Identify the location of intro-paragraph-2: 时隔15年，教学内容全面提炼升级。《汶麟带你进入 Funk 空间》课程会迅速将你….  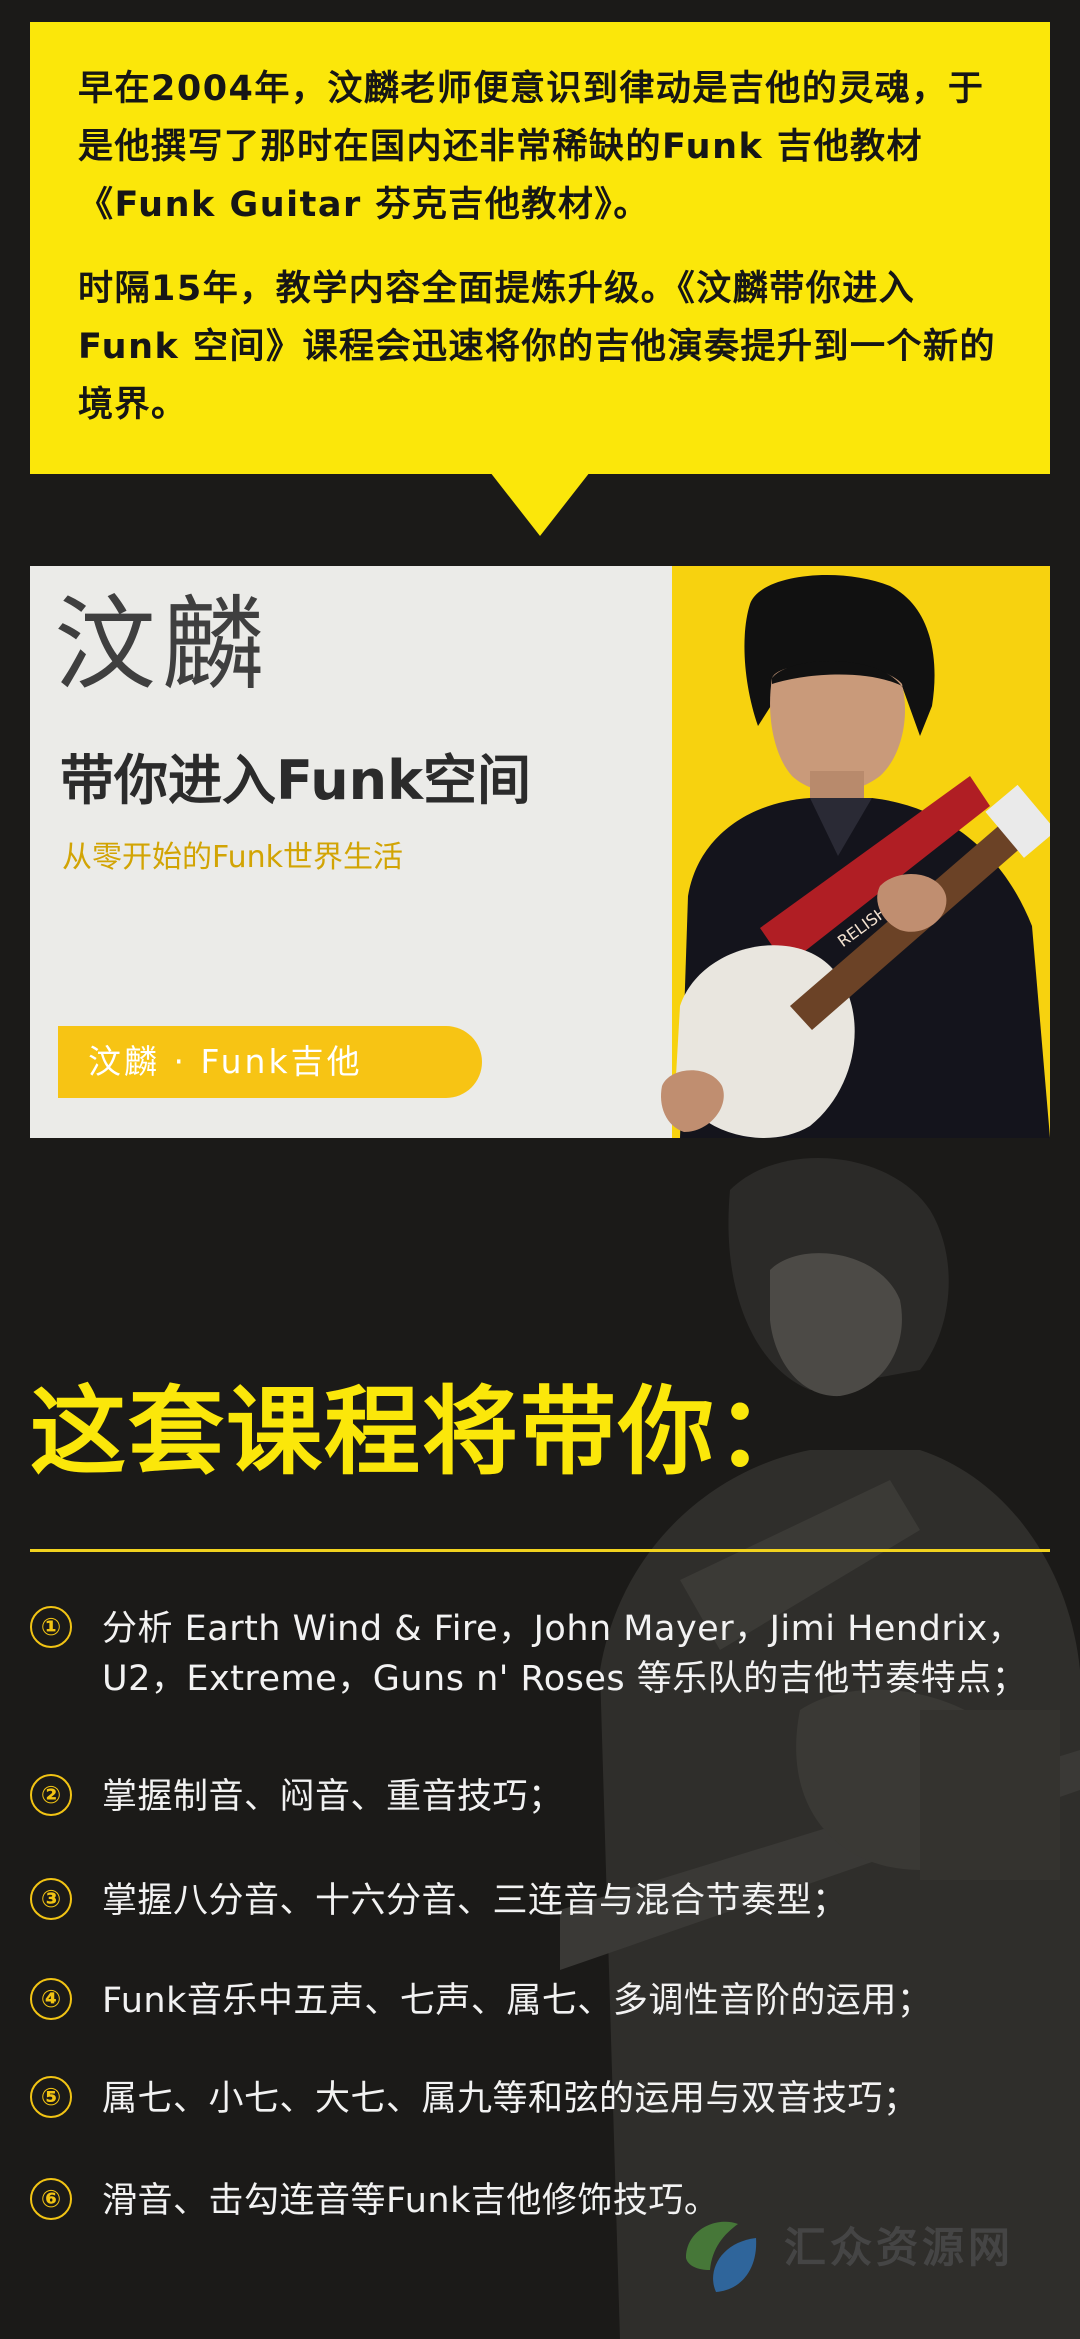
(537, 347).